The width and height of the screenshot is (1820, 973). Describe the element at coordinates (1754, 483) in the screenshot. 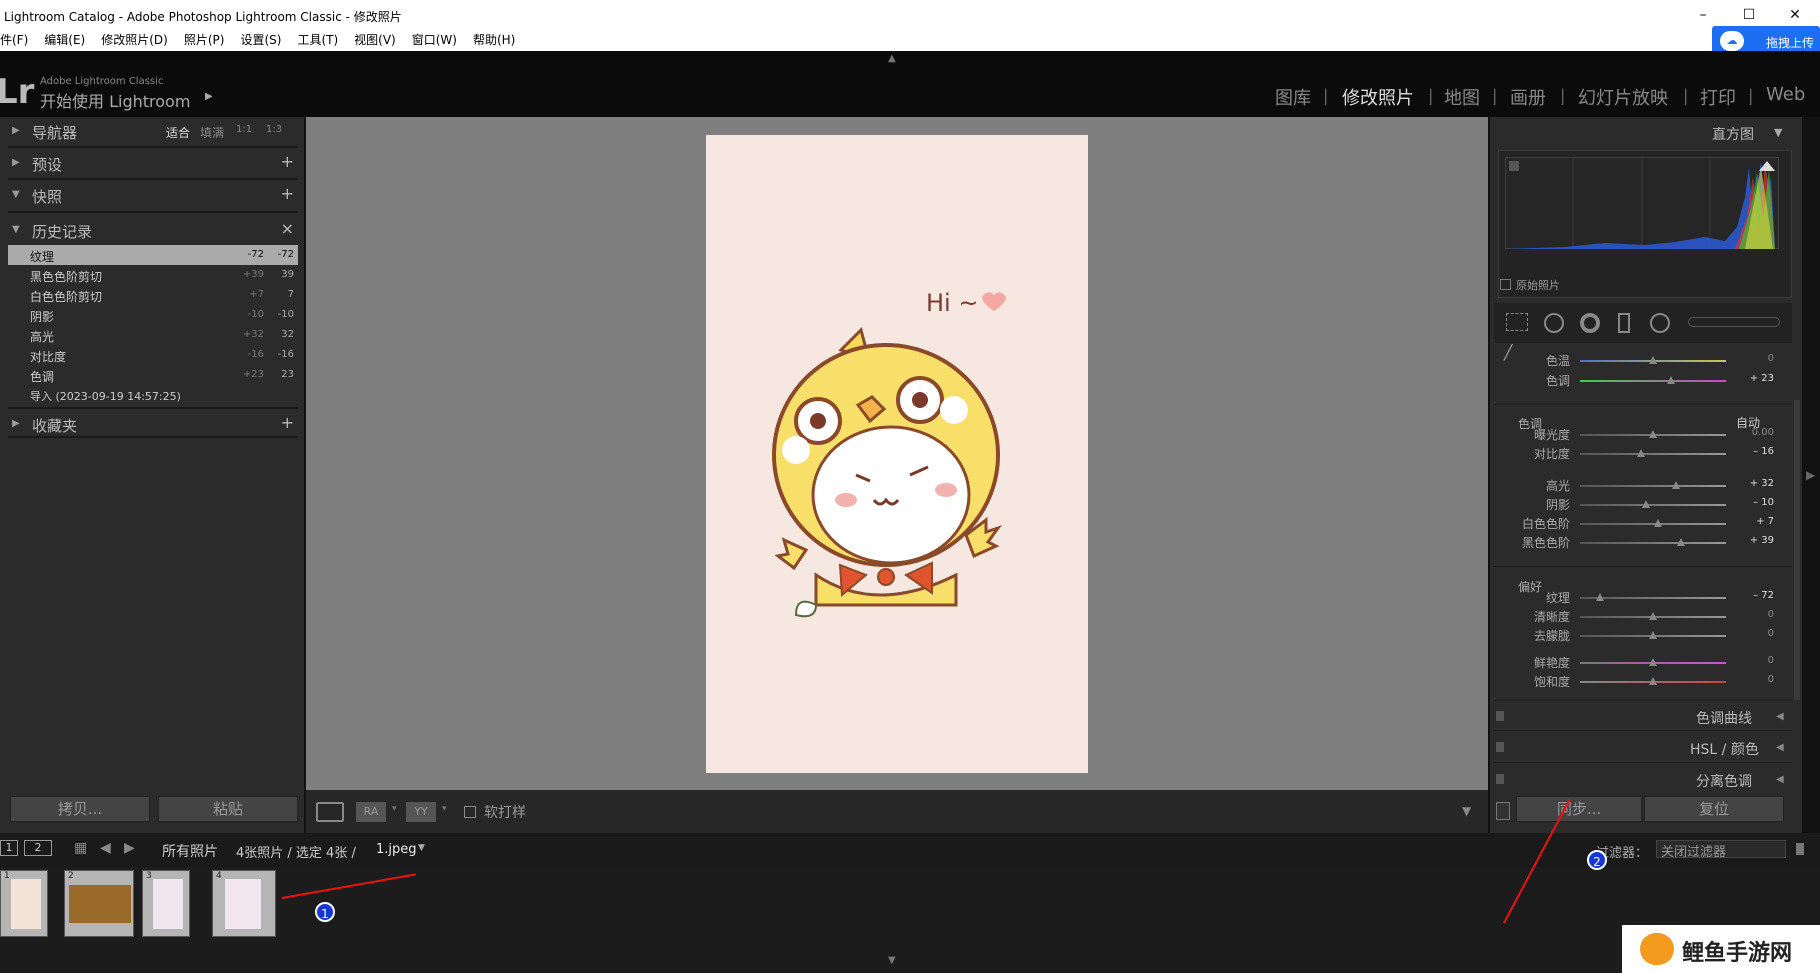

I see `slider-value: + 32` at that location.